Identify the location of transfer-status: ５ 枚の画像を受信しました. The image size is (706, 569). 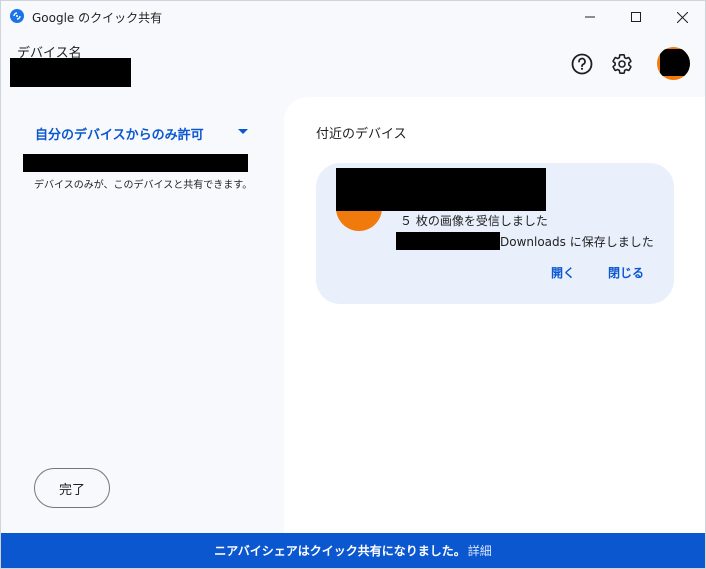
(474, 221).